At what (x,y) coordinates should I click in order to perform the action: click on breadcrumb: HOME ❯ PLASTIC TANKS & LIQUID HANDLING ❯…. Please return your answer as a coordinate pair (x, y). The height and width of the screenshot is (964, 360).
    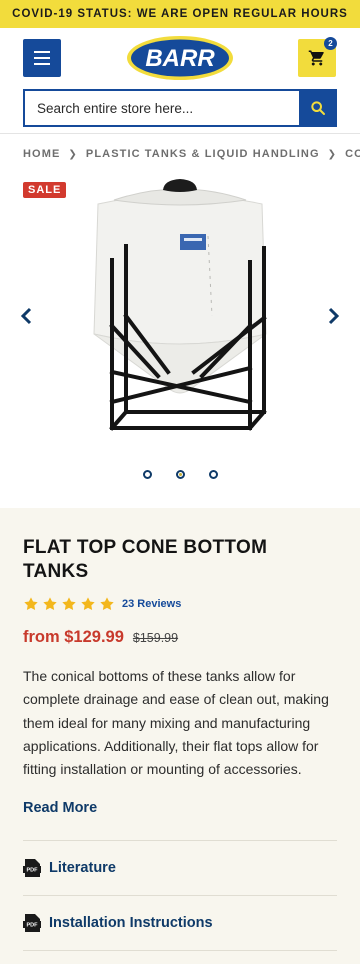
    Looking at the image, I should click on (180, 154).